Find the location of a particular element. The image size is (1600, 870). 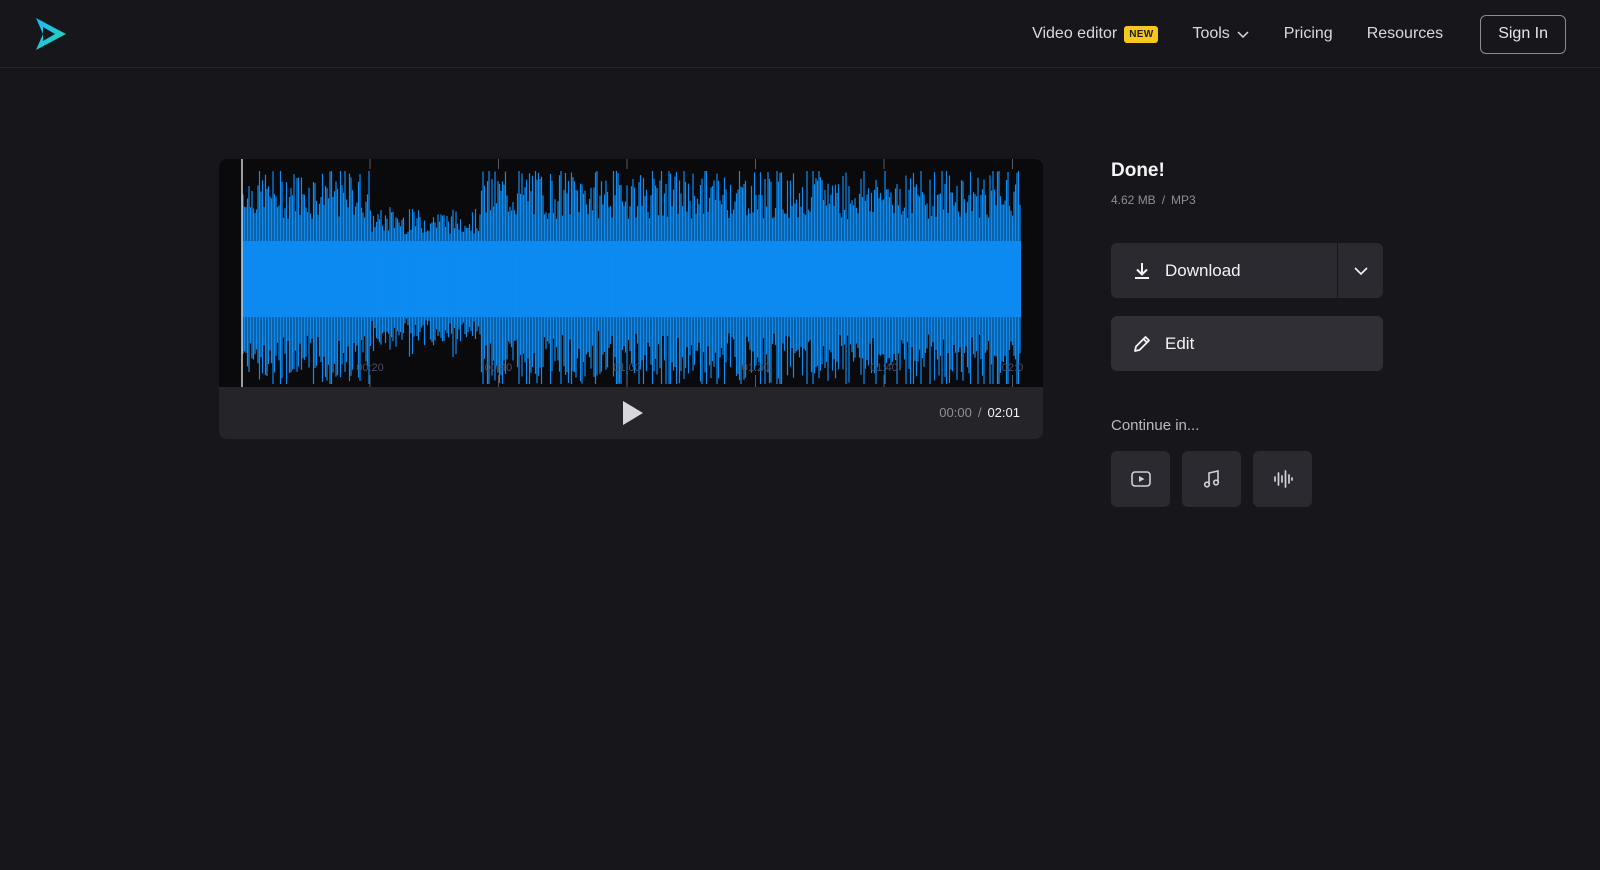

video-icon is located at coordinates (1140, 479).